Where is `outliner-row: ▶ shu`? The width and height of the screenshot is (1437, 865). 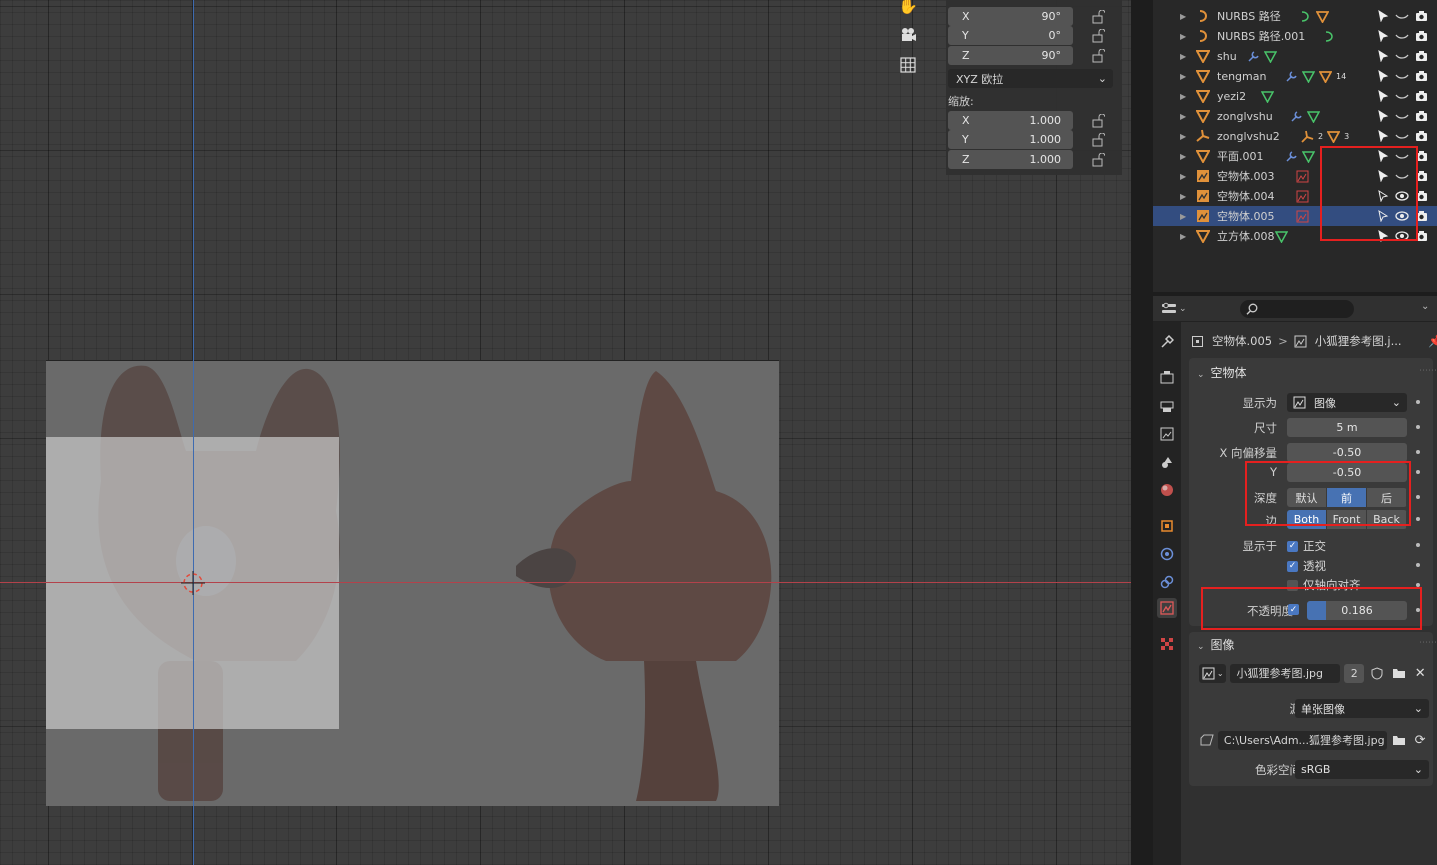
outliner-row: ▶ shu is located at coordinates (1295, 56).